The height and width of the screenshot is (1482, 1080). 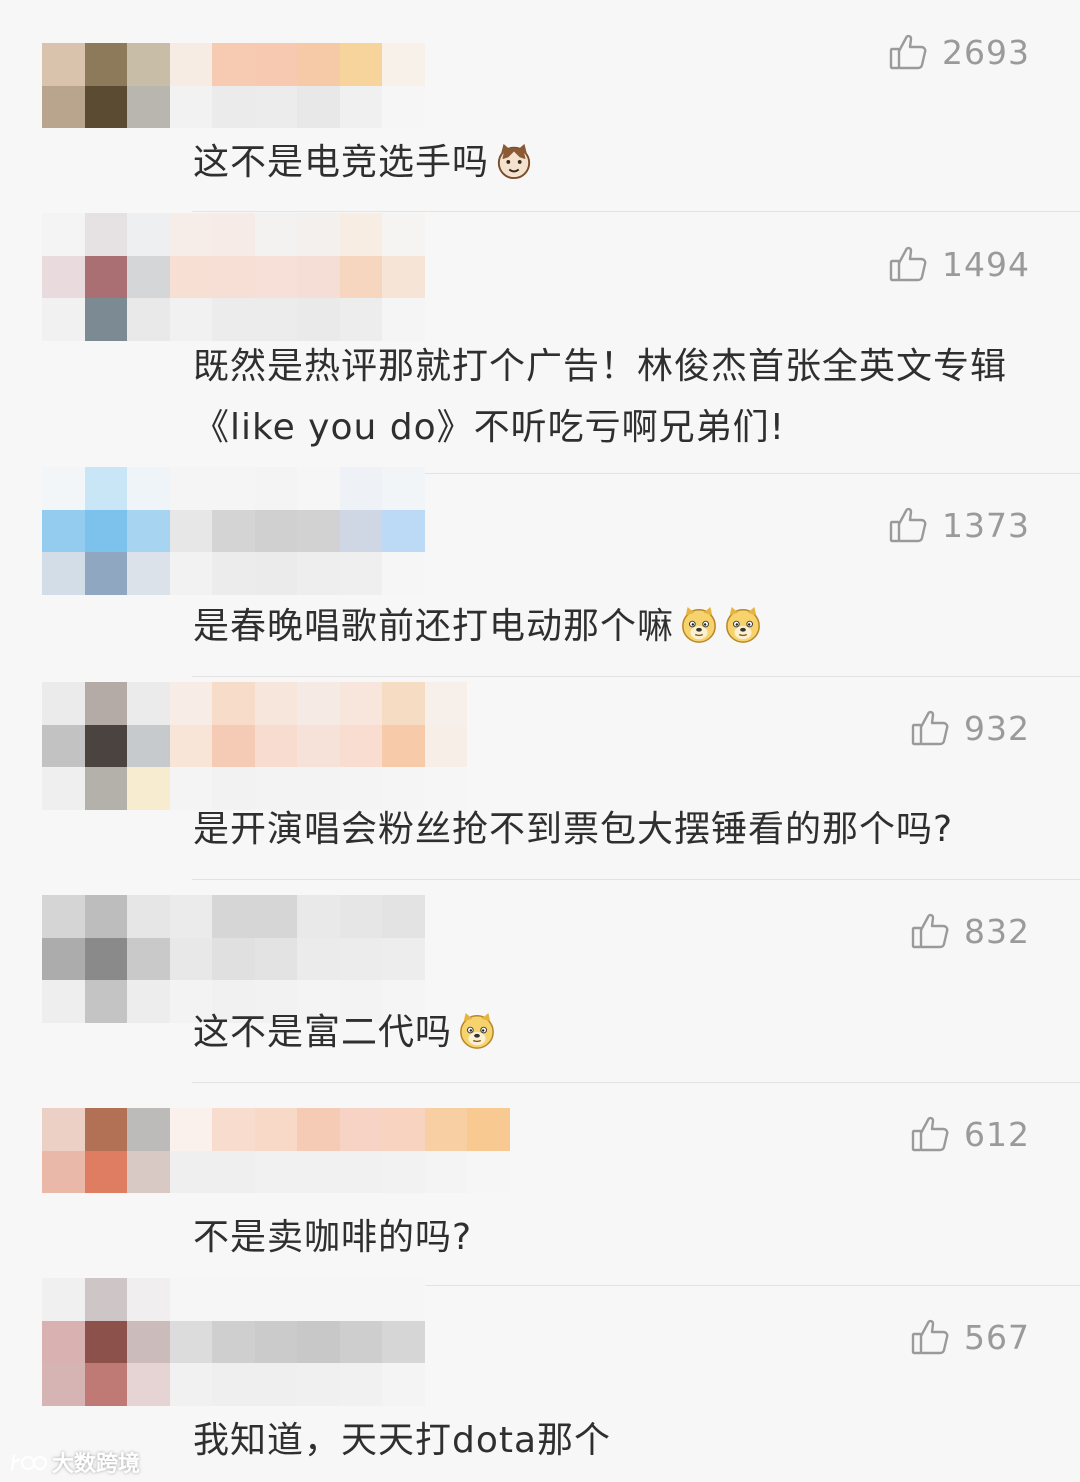 What do you see at coordinates (540, 778) in the screenshot?
I see `comment-item: 932 是开演唱会粉丝抢不到票包大摆锤看的那个吗?` at bounding box center [540, 778].